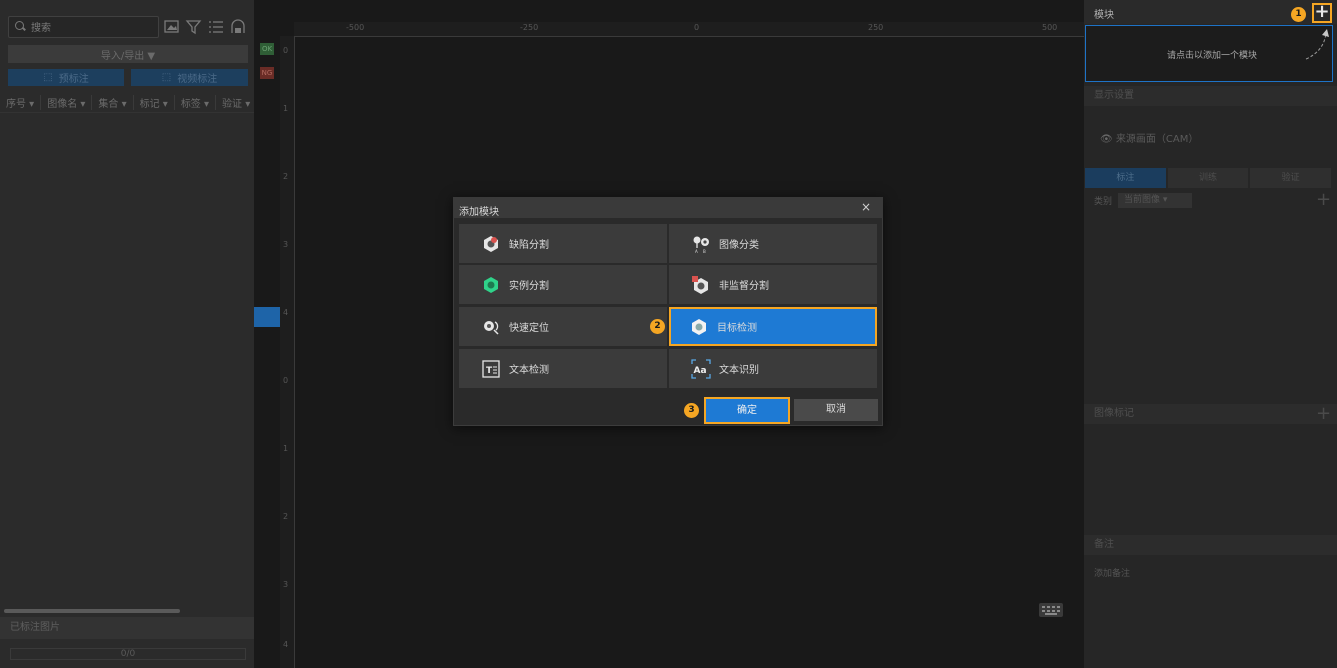 This screenshot has width=1337, height=668. Describe the element at coordinates (747, 410) in the screenshot. I see `confirm-button: 确定` at that location.